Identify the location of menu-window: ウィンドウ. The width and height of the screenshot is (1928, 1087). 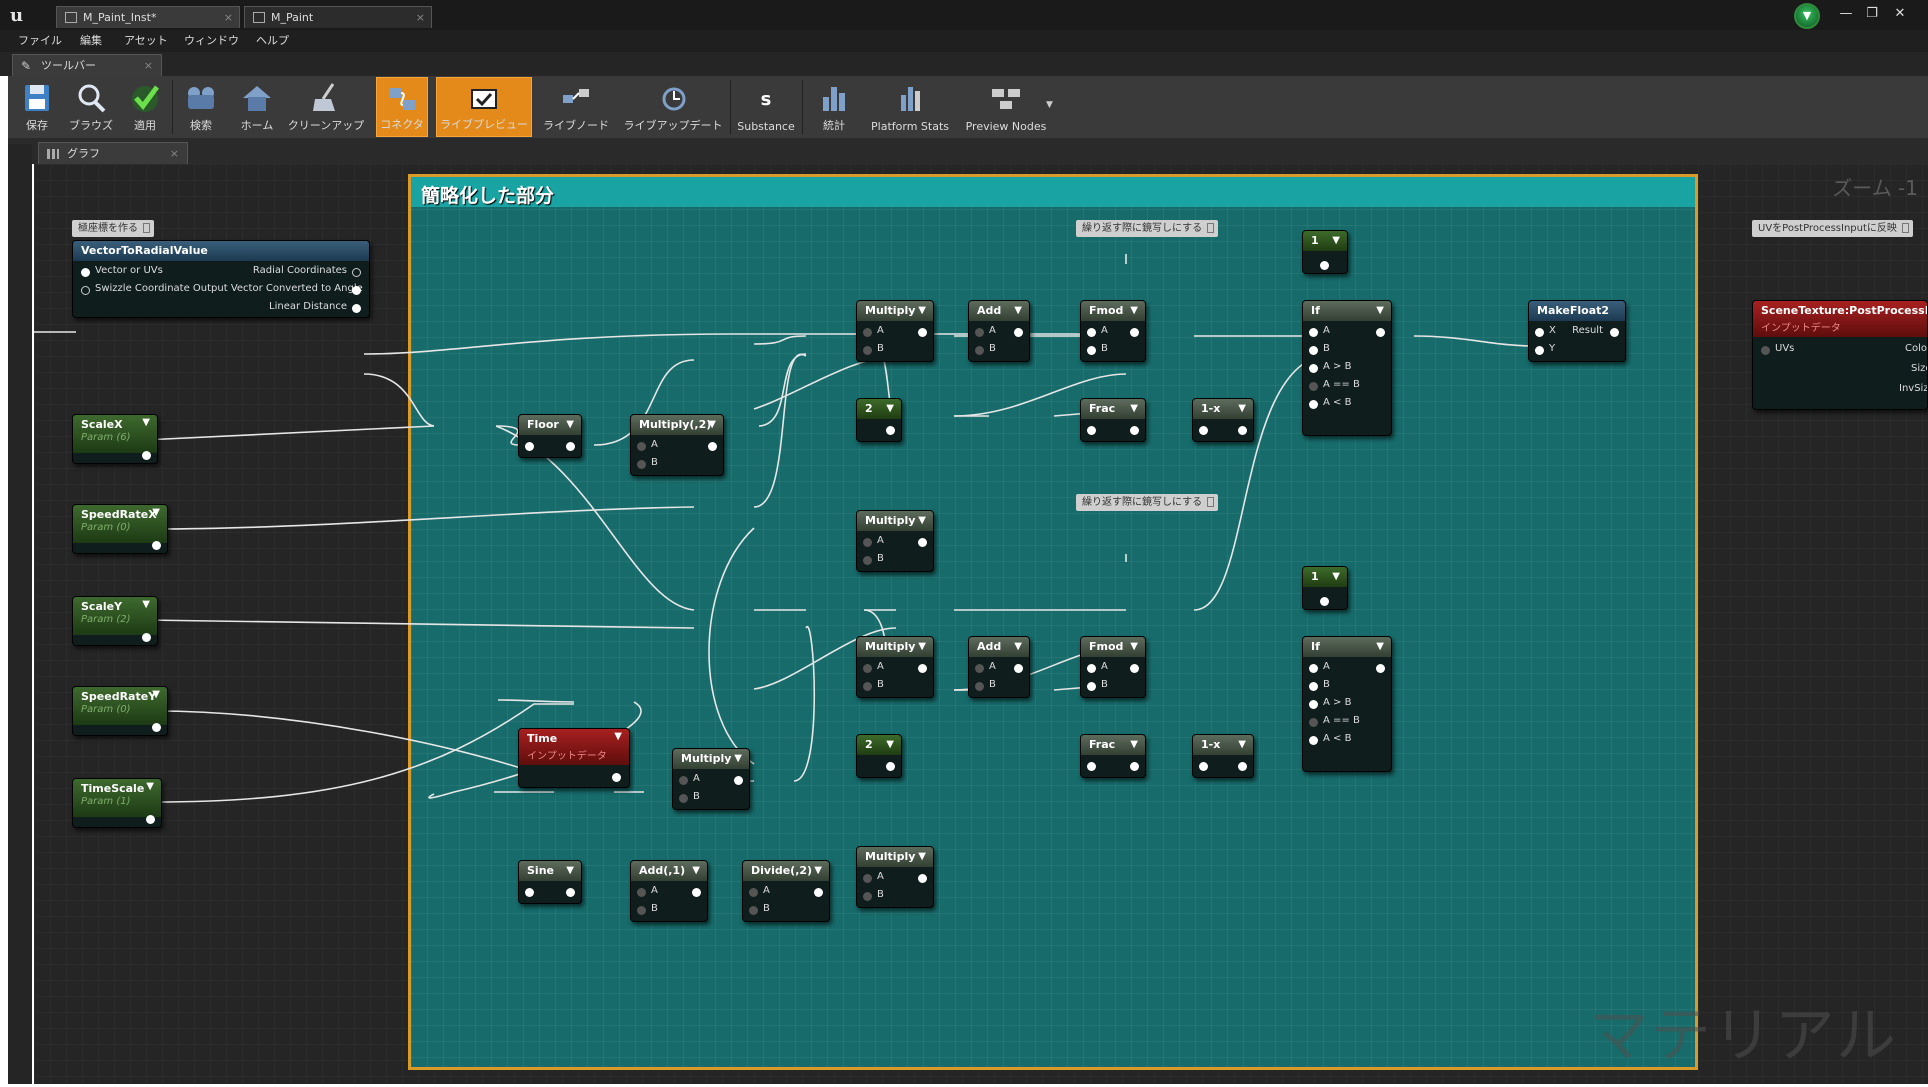
(211, 41).